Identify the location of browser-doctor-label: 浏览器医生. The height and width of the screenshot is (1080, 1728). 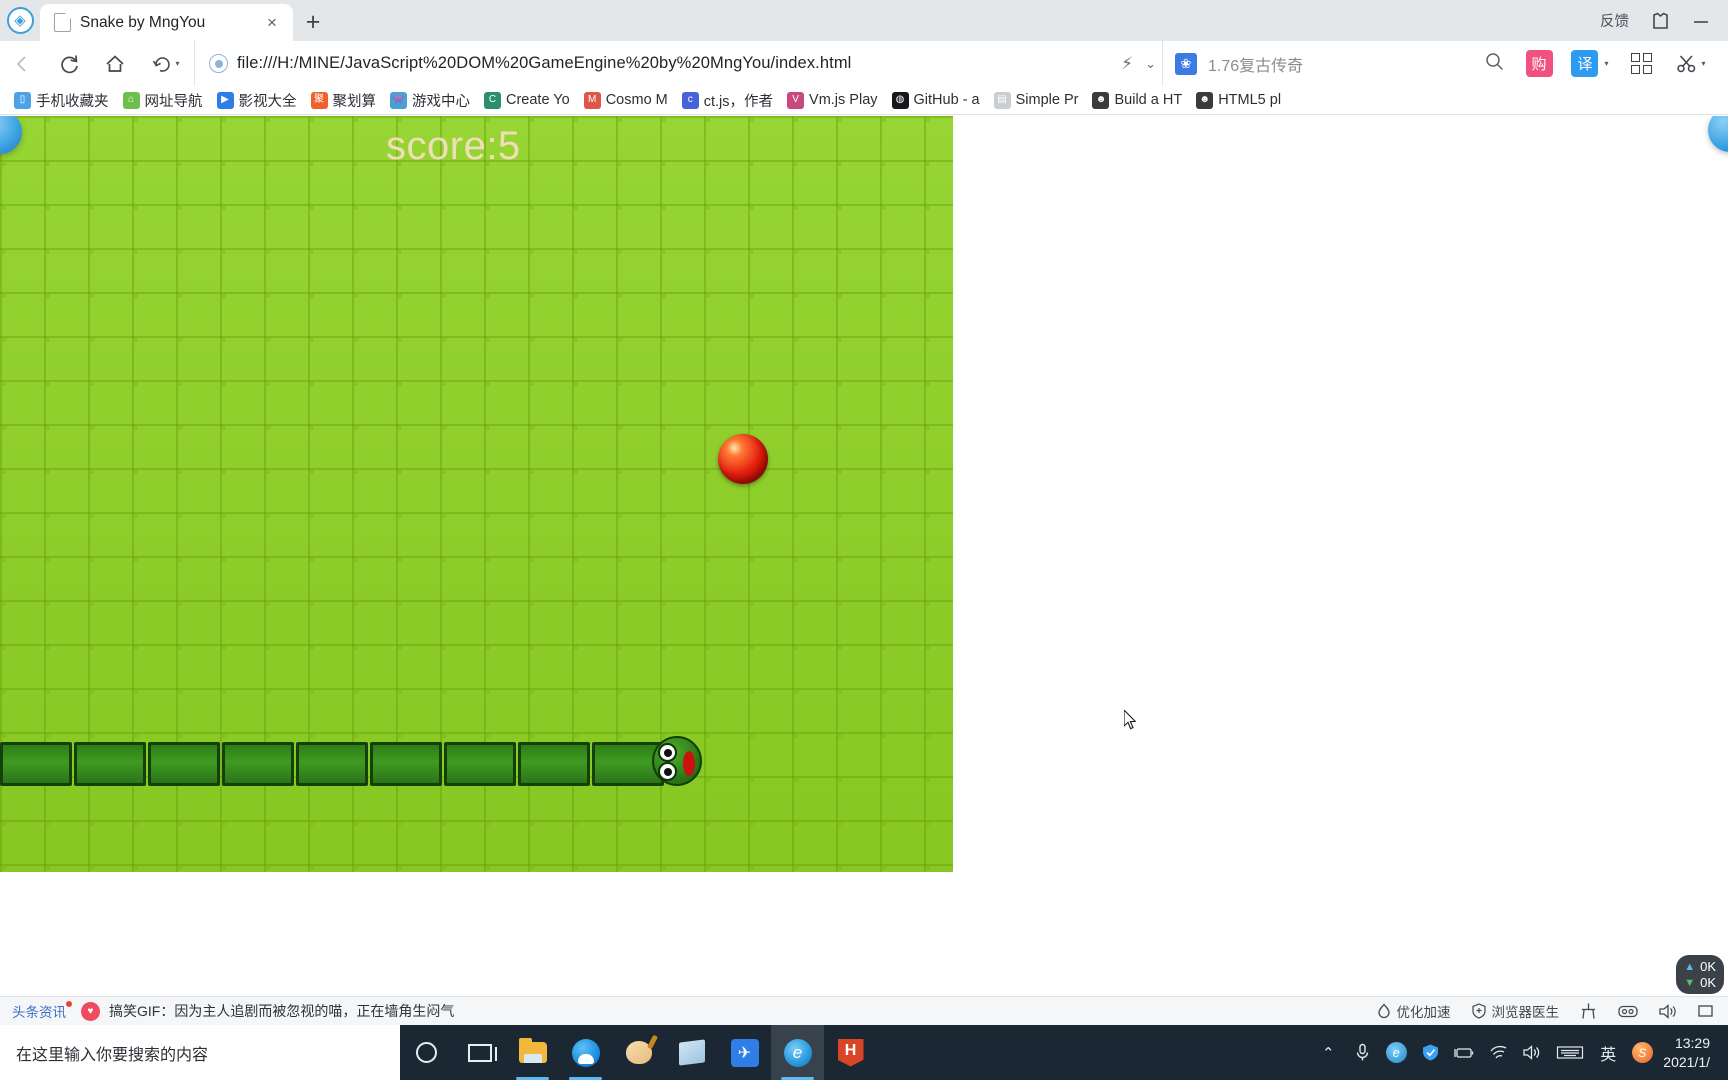
(1525, 1012).